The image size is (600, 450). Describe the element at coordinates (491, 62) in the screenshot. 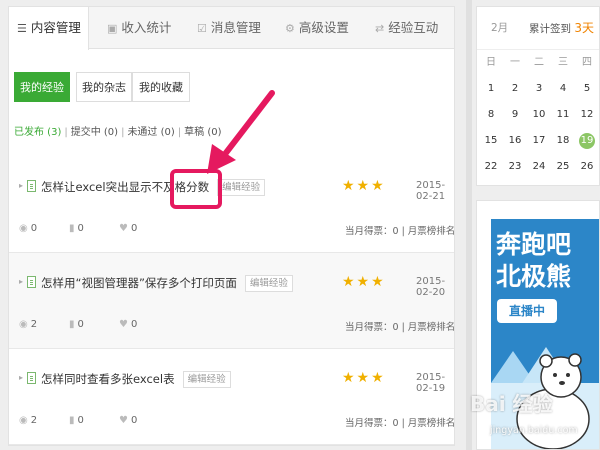

I see `calendar-weekday: 日` at that location.